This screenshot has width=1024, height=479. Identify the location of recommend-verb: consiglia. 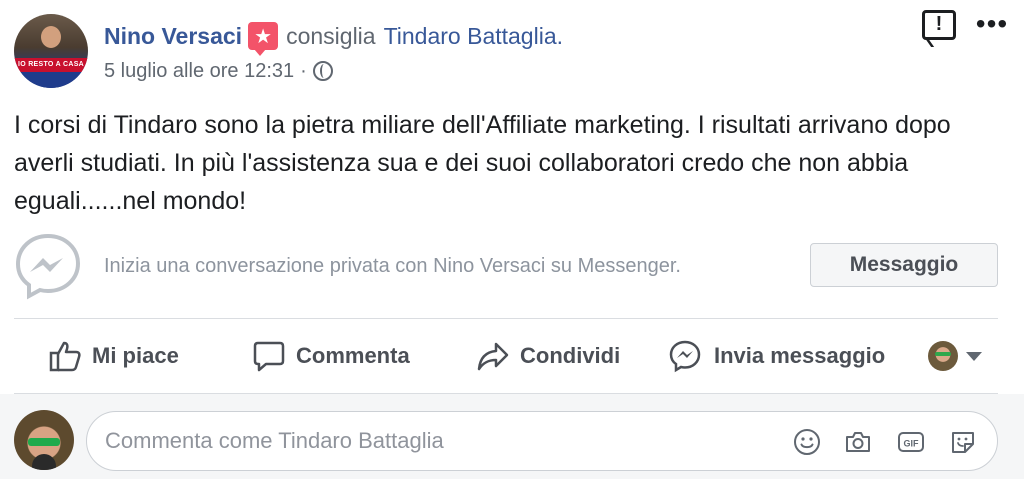
(331, 35).